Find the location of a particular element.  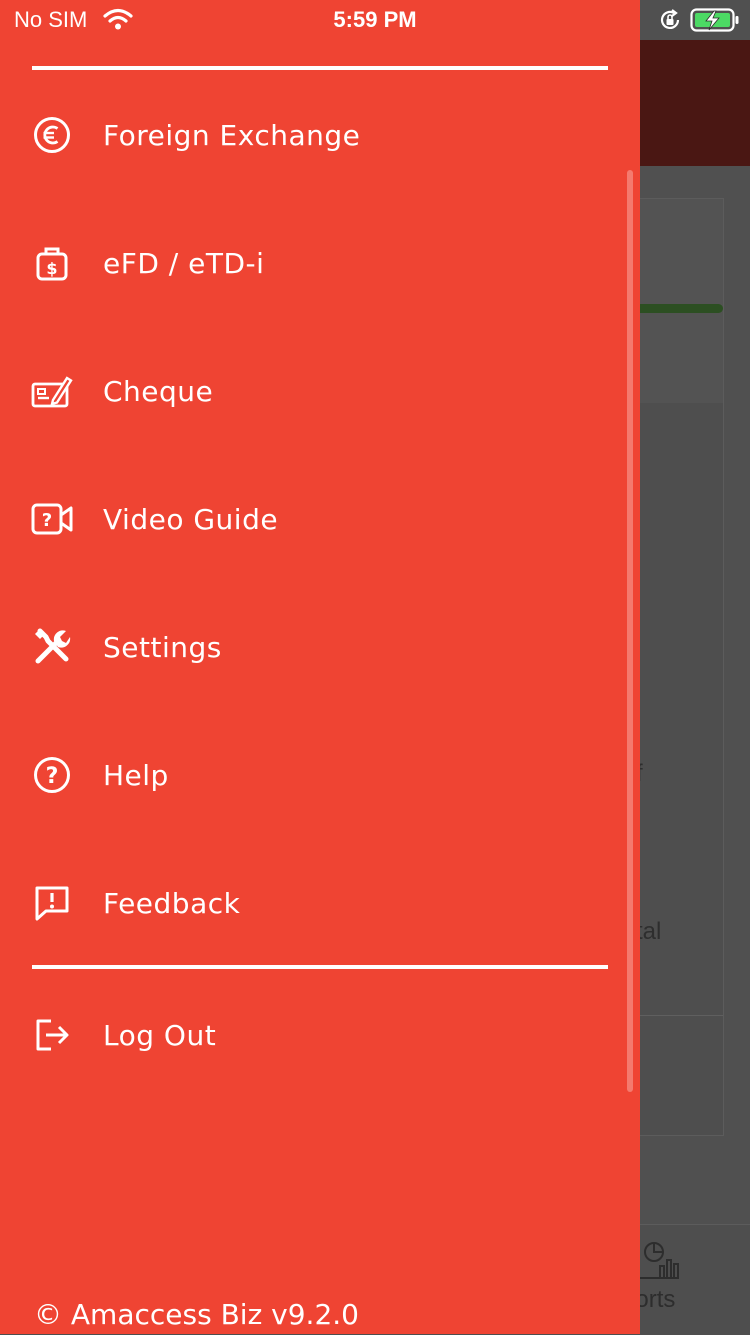

menu-item-label: Log Out is located at coordinates (160, 1035).